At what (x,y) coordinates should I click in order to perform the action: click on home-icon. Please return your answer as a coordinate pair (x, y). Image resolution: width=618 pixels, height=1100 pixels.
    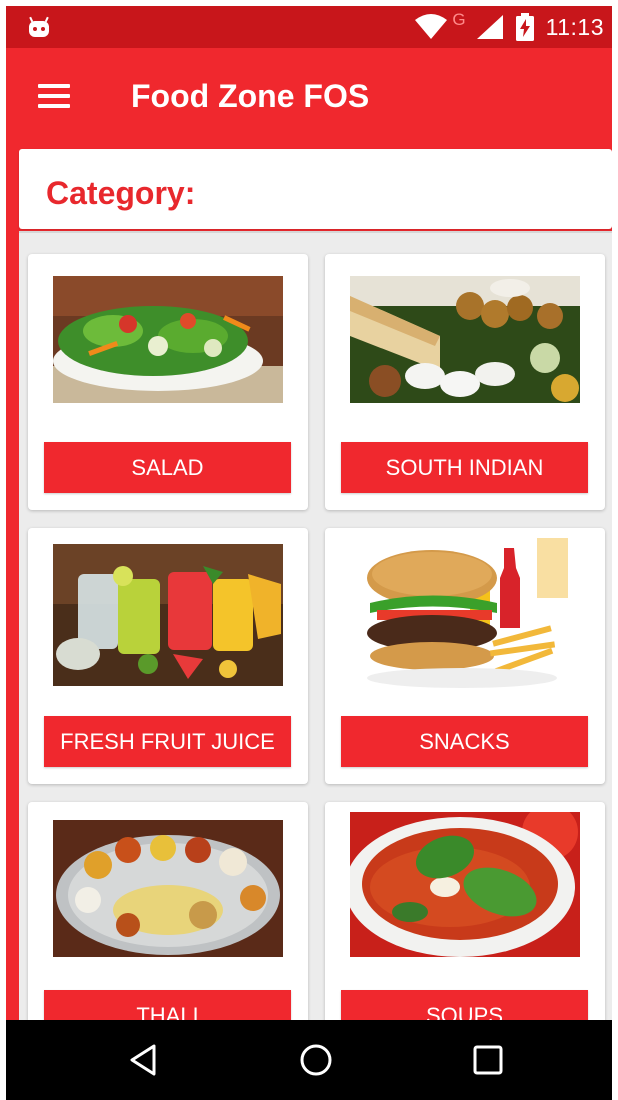
    Looking at the image, I should click on (316, 1060).